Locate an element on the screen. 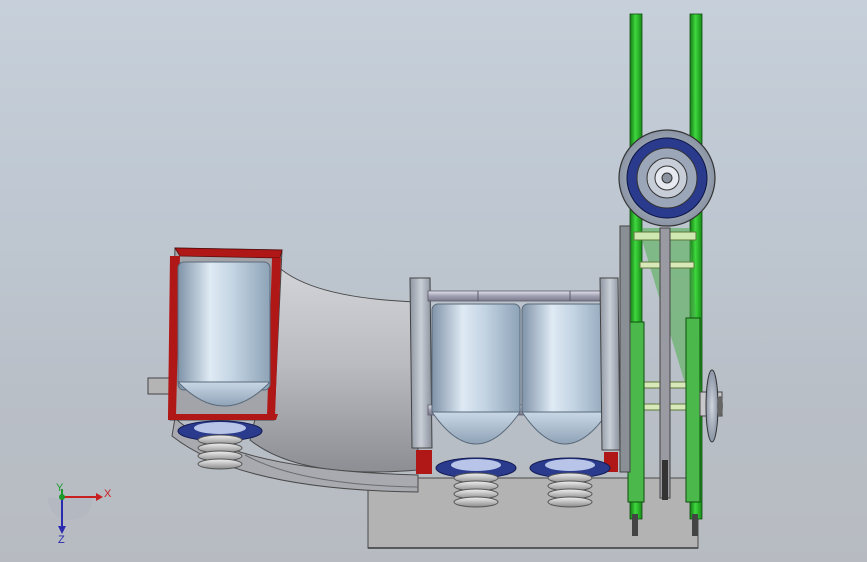 This screenshot has height=562, width=867. middle-spring-1-icon is located at coordinates (476, 490).